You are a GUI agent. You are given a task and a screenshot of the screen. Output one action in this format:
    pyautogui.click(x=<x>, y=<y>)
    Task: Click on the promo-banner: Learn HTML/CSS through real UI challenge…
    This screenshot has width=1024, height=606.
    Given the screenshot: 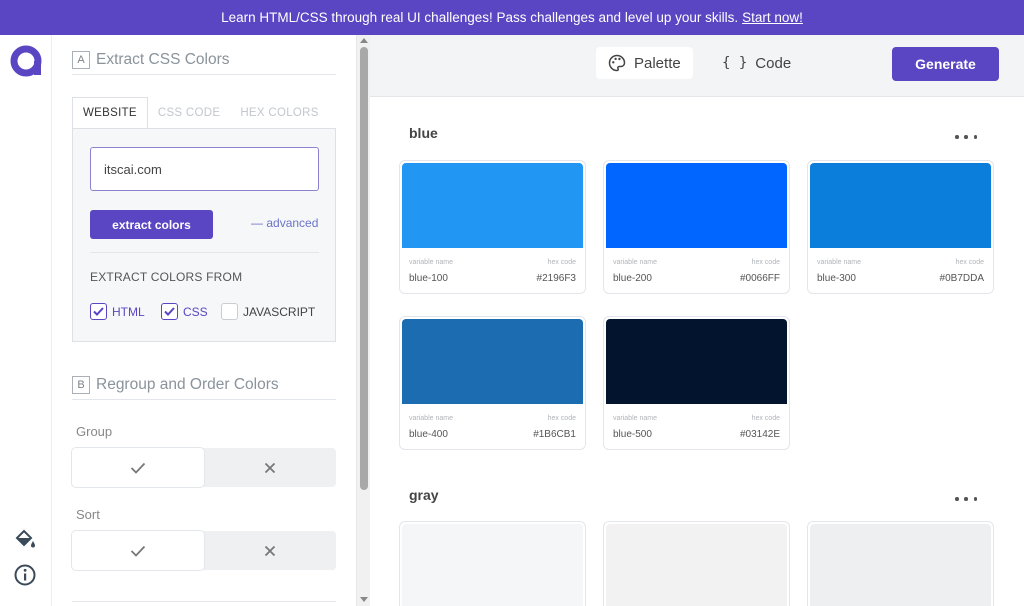 What is the action you would take?
    pyautogui.click(x=512, y=17)
    